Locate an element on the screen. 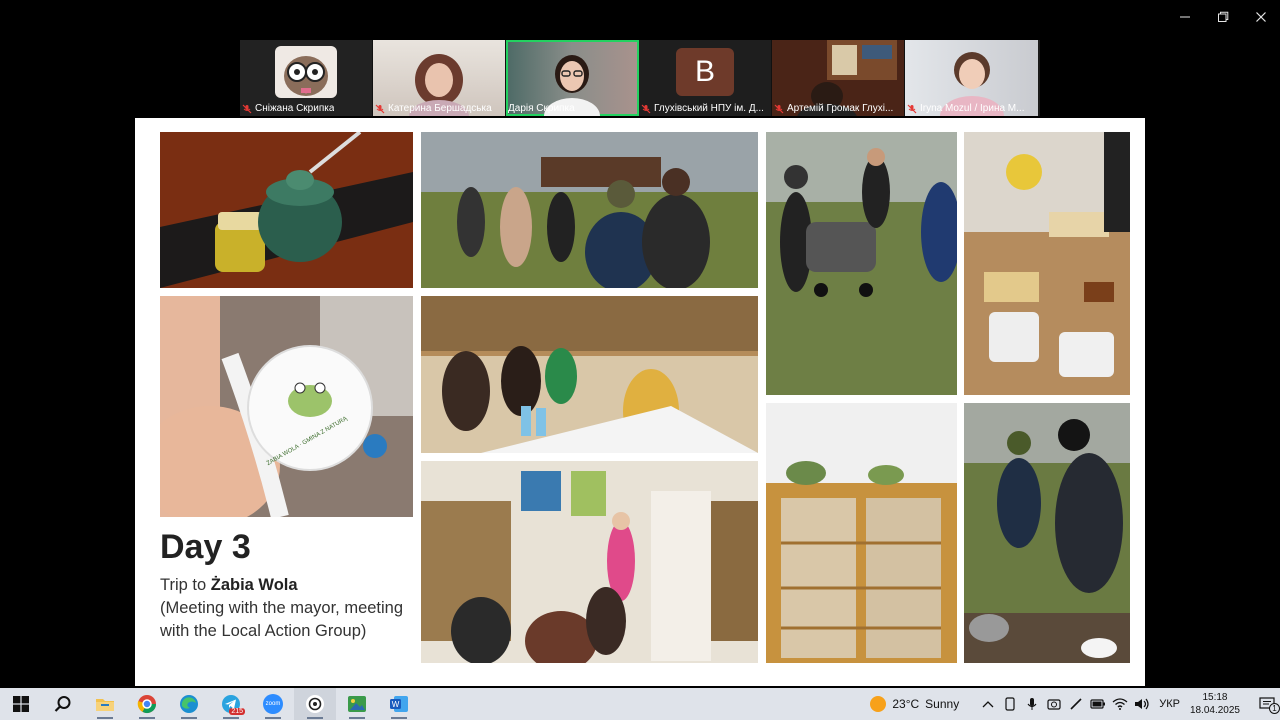 The height and width of the screenshot is (720, 1280). device-icon is located at coordinates (1010, 704).